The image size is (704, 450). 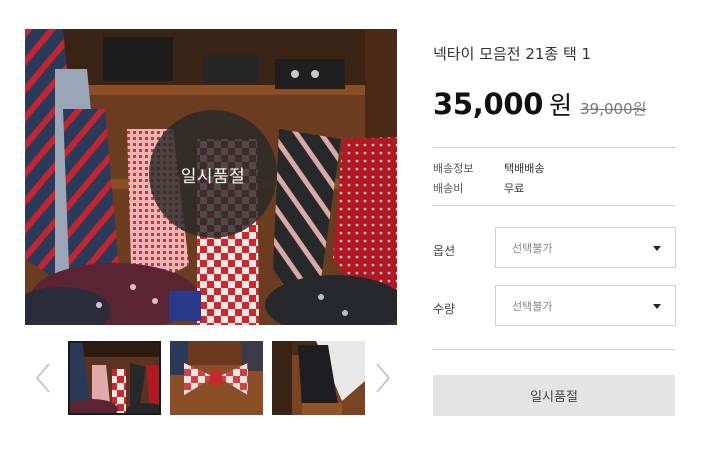 I want to click on prev-thumbnail-button, so click(x=43, y=378).